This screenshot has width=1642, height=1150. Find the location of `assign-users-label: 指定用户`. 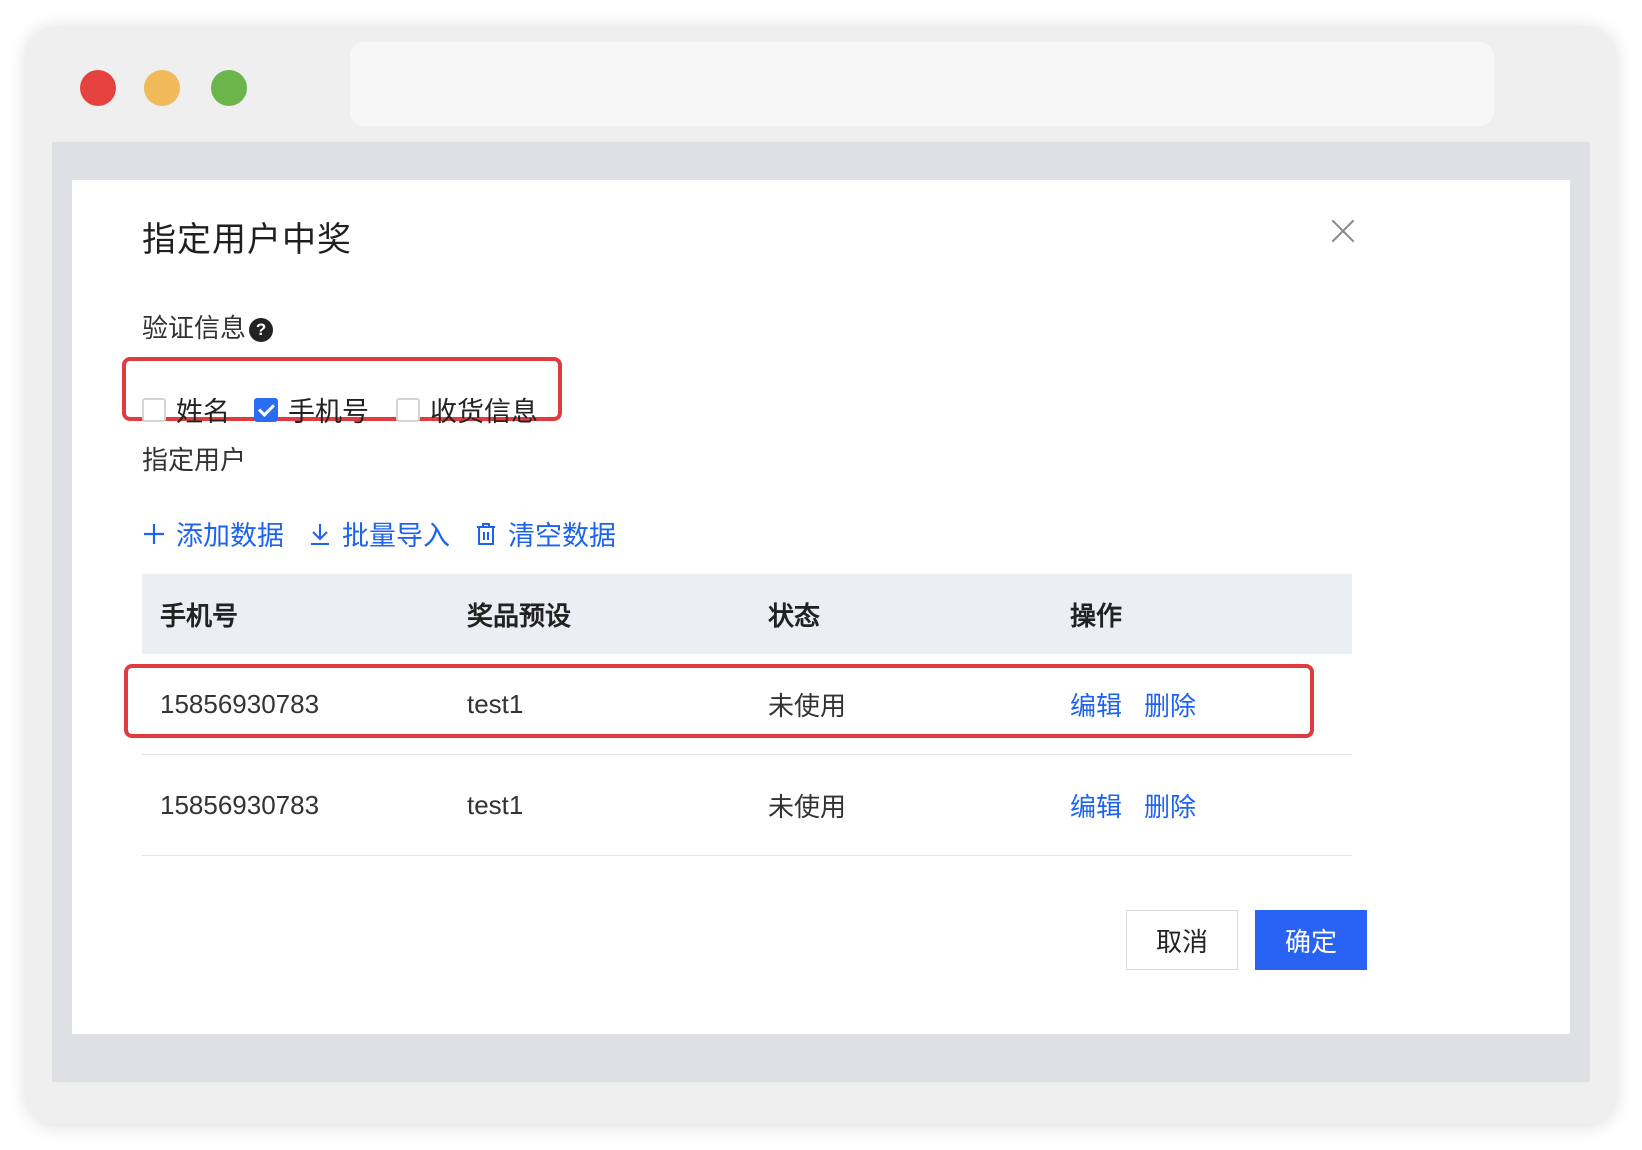

assign-users-label: 指定用户 is located at coordinates (194, 460).